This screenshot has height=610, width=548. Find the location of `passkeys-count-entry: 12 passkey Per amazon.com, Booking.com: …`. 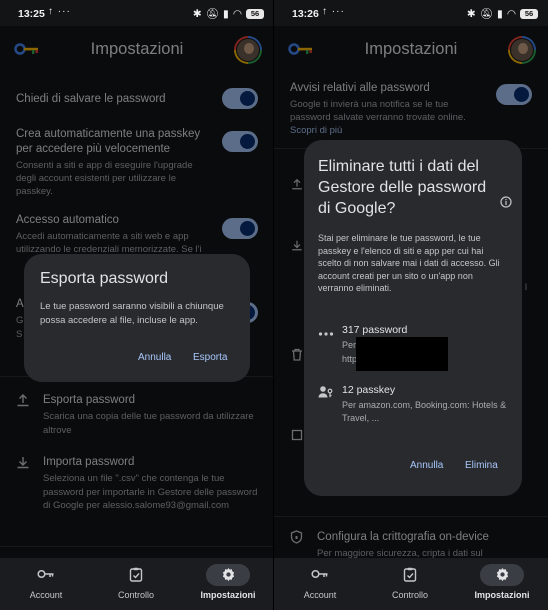

passkeys-count-entry: 12 passkey Per amazon.com, Booking.com: … is located at coordinates (414, 404).